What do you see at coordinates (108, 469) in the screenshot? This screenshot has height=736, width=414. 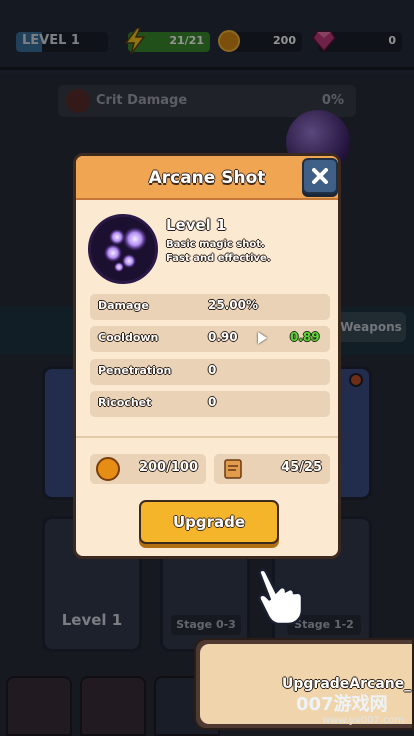 I see `coin-icon` at bounding box center [108, 469].